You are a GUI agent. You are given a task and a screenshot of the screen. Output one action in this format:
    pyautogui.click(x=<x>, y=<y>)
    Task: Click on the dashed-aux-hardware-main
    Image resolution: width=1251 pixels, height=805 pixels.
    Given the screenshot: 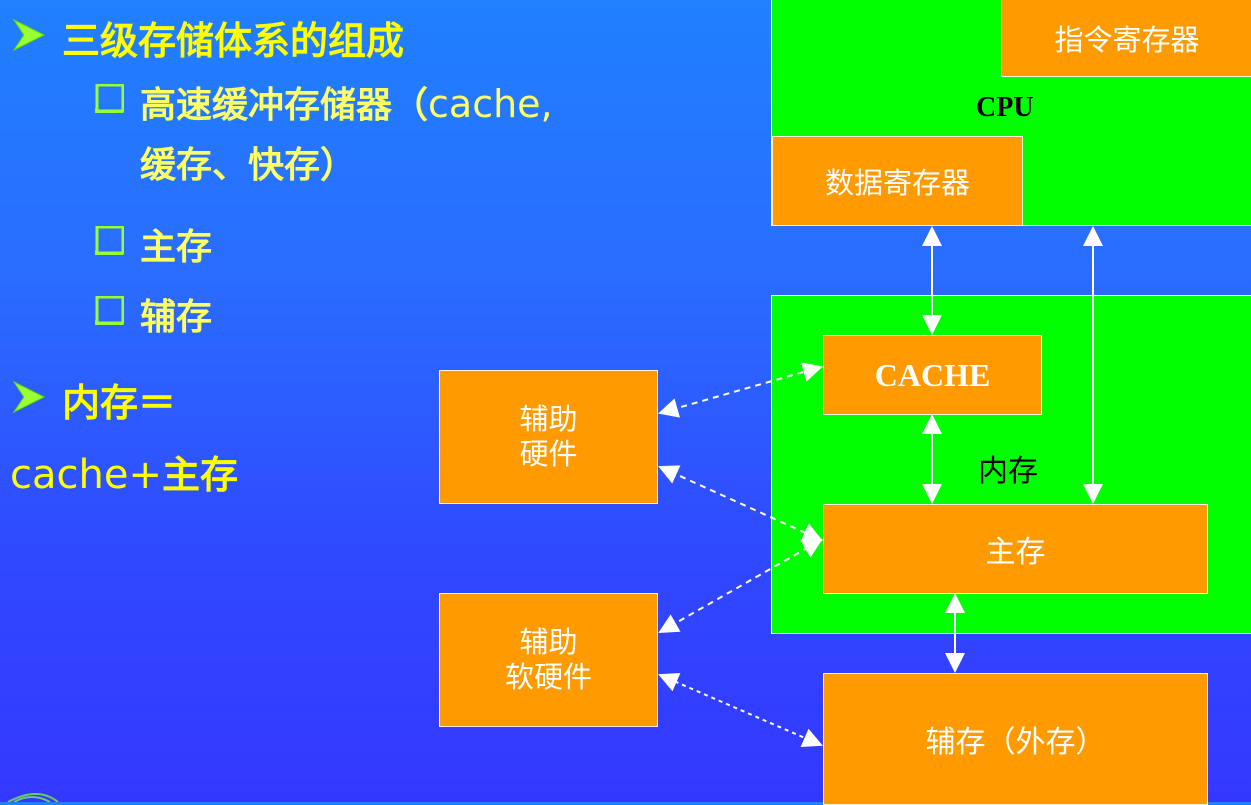 What is the action you would take?
    pyautogui.click(x=740, y=503)
    